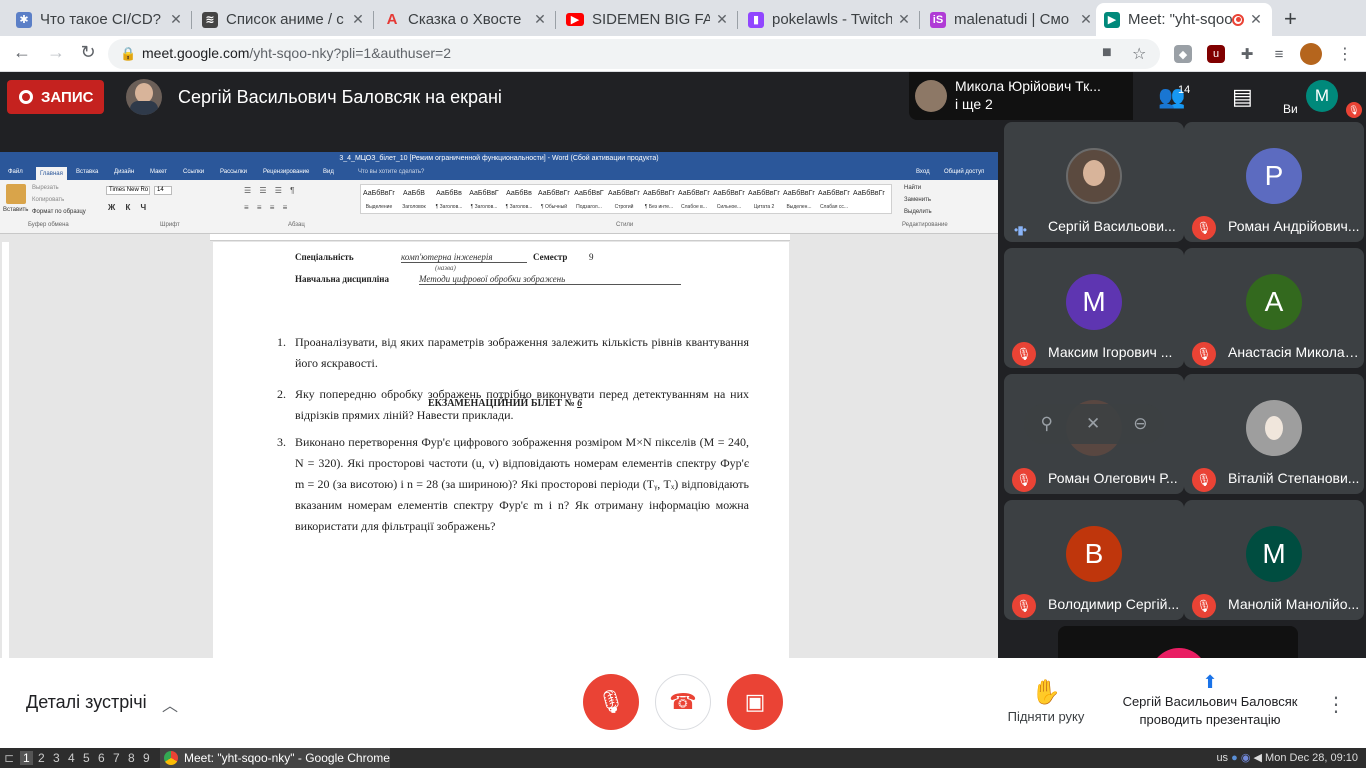 Image resolution: width=1366 pixels, height=768 pixels. What do you see at coordinates (1012, 19) in the screenshot?
I see `browser-tab: iS malenatudi | Смо ✕` at bounding box center [1012, 19].